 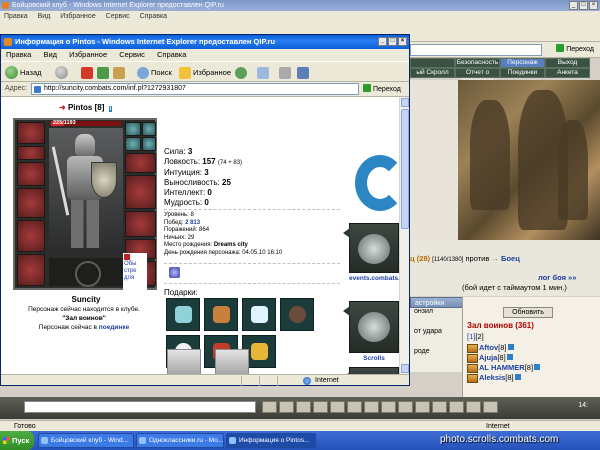 What do you see at coordinates (87, 72) in the screenshot?
I see `stop-button` at bounding box center [87, 72].